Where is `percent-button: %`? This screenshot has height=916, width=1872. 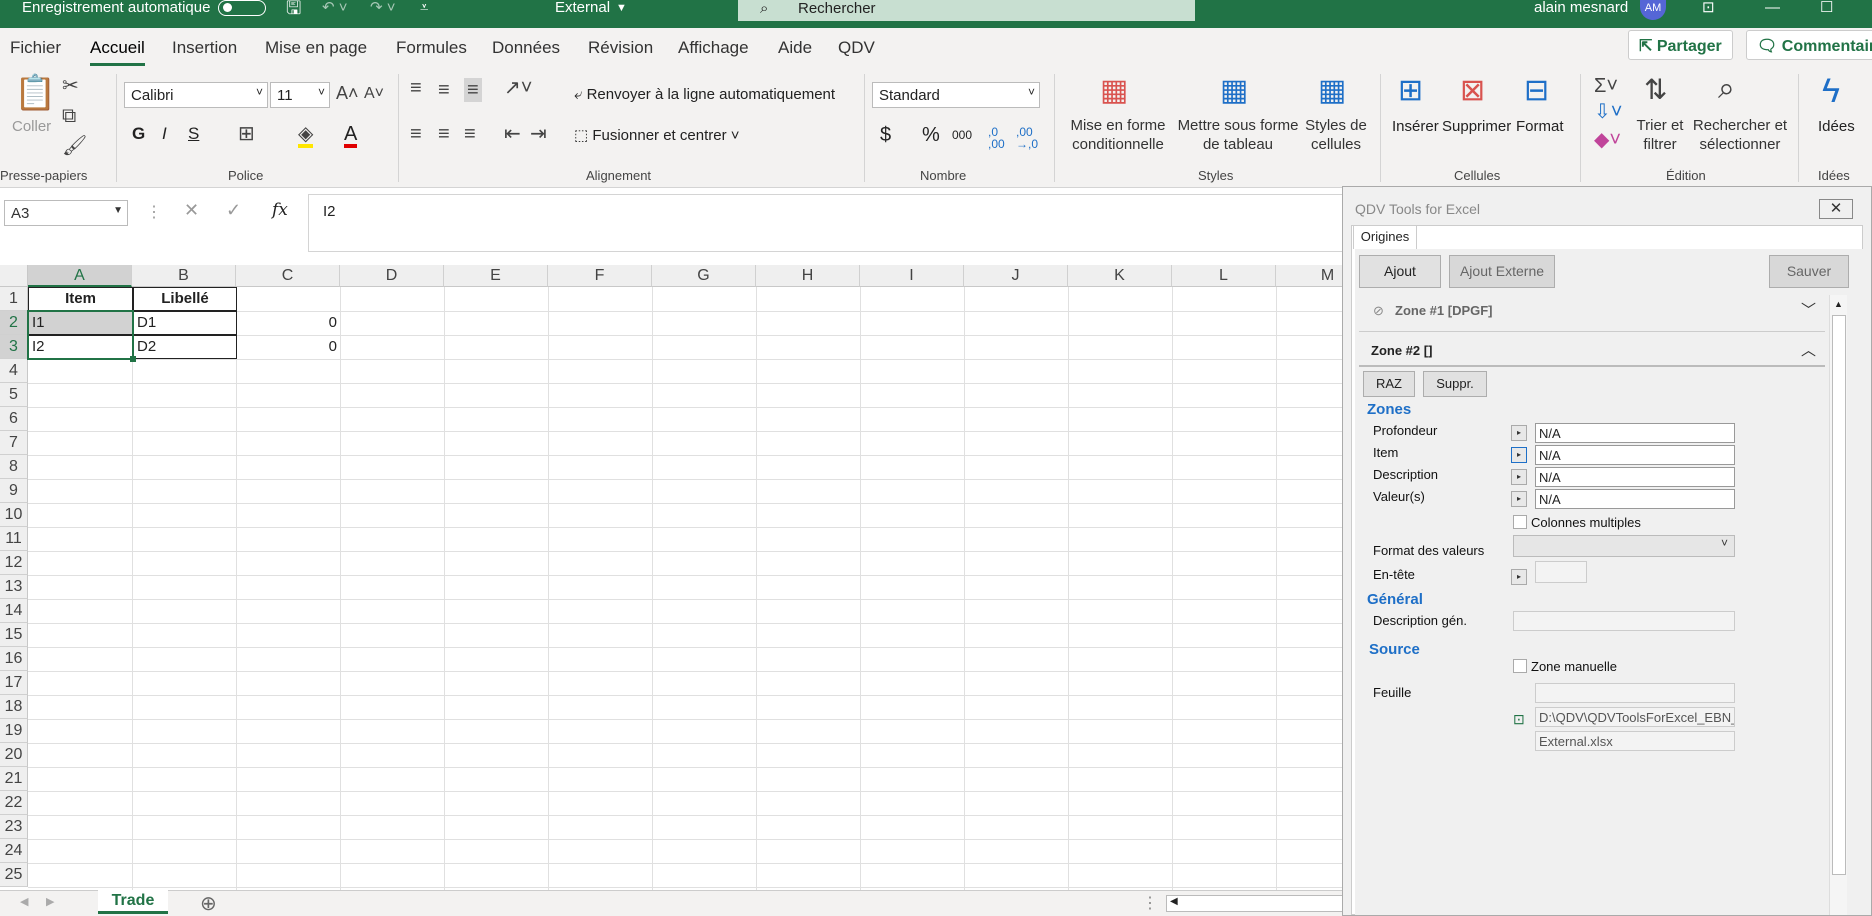
percent-button: % is located at coordinates (931, 135).